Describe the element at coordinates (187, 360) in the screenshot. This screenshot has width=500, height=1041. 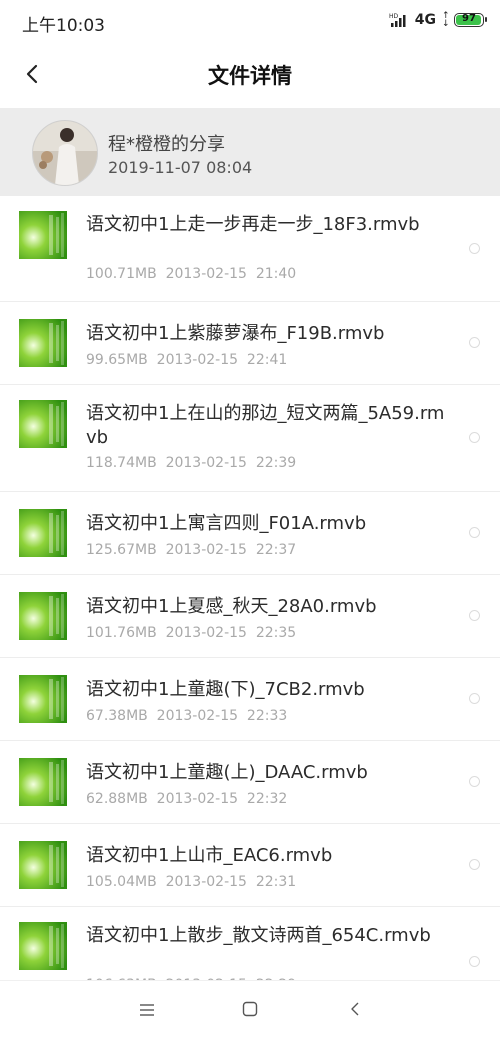
I see `file-size-date: 99.65MB 2013-02-15 22:41` at that location.